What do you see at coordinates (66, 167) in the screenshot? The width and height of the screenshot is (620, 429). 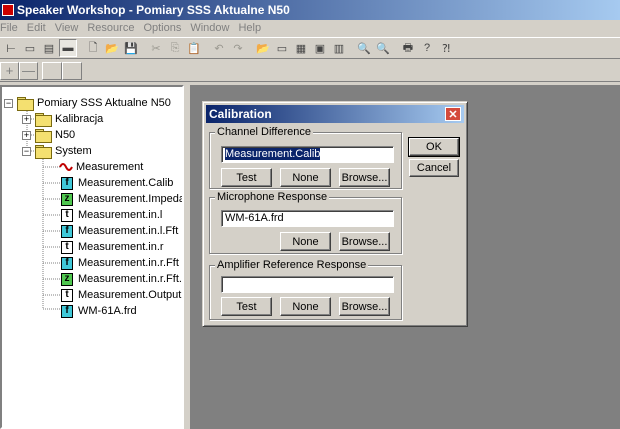 I see `waveform-icon` at bounding box center [66, 167].